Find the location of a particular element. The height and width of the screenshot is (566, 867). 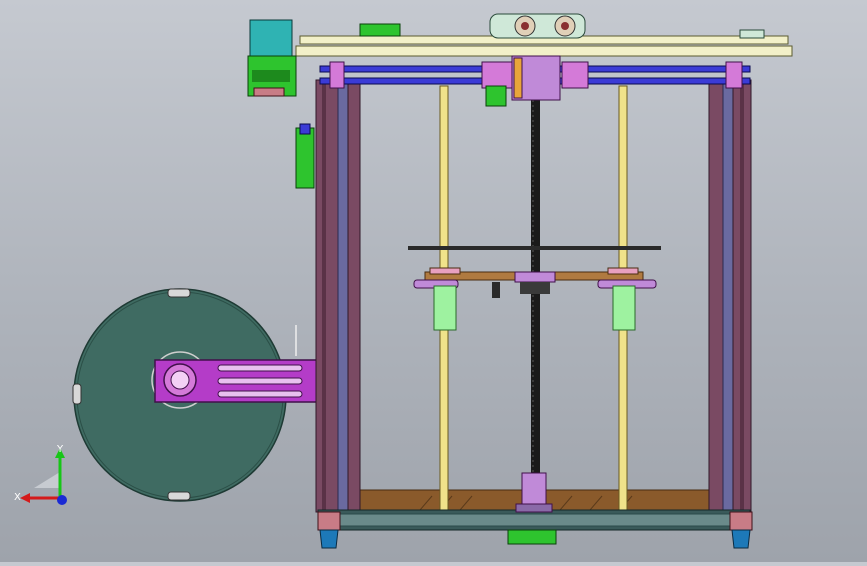

y-axis-label: Y is located at coordinates (60, 449).